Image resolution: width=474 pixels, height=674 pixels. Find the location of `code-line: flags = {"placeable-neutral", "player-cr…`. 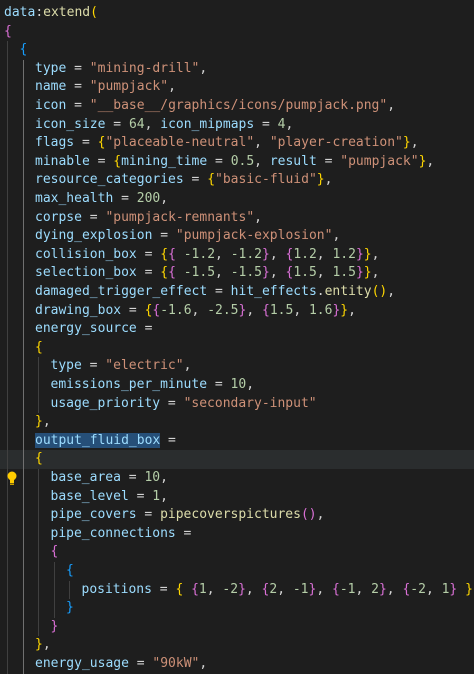

code-line: flags = {"placeable-neutral", "player-cr… is located at coordinates (237, 143).